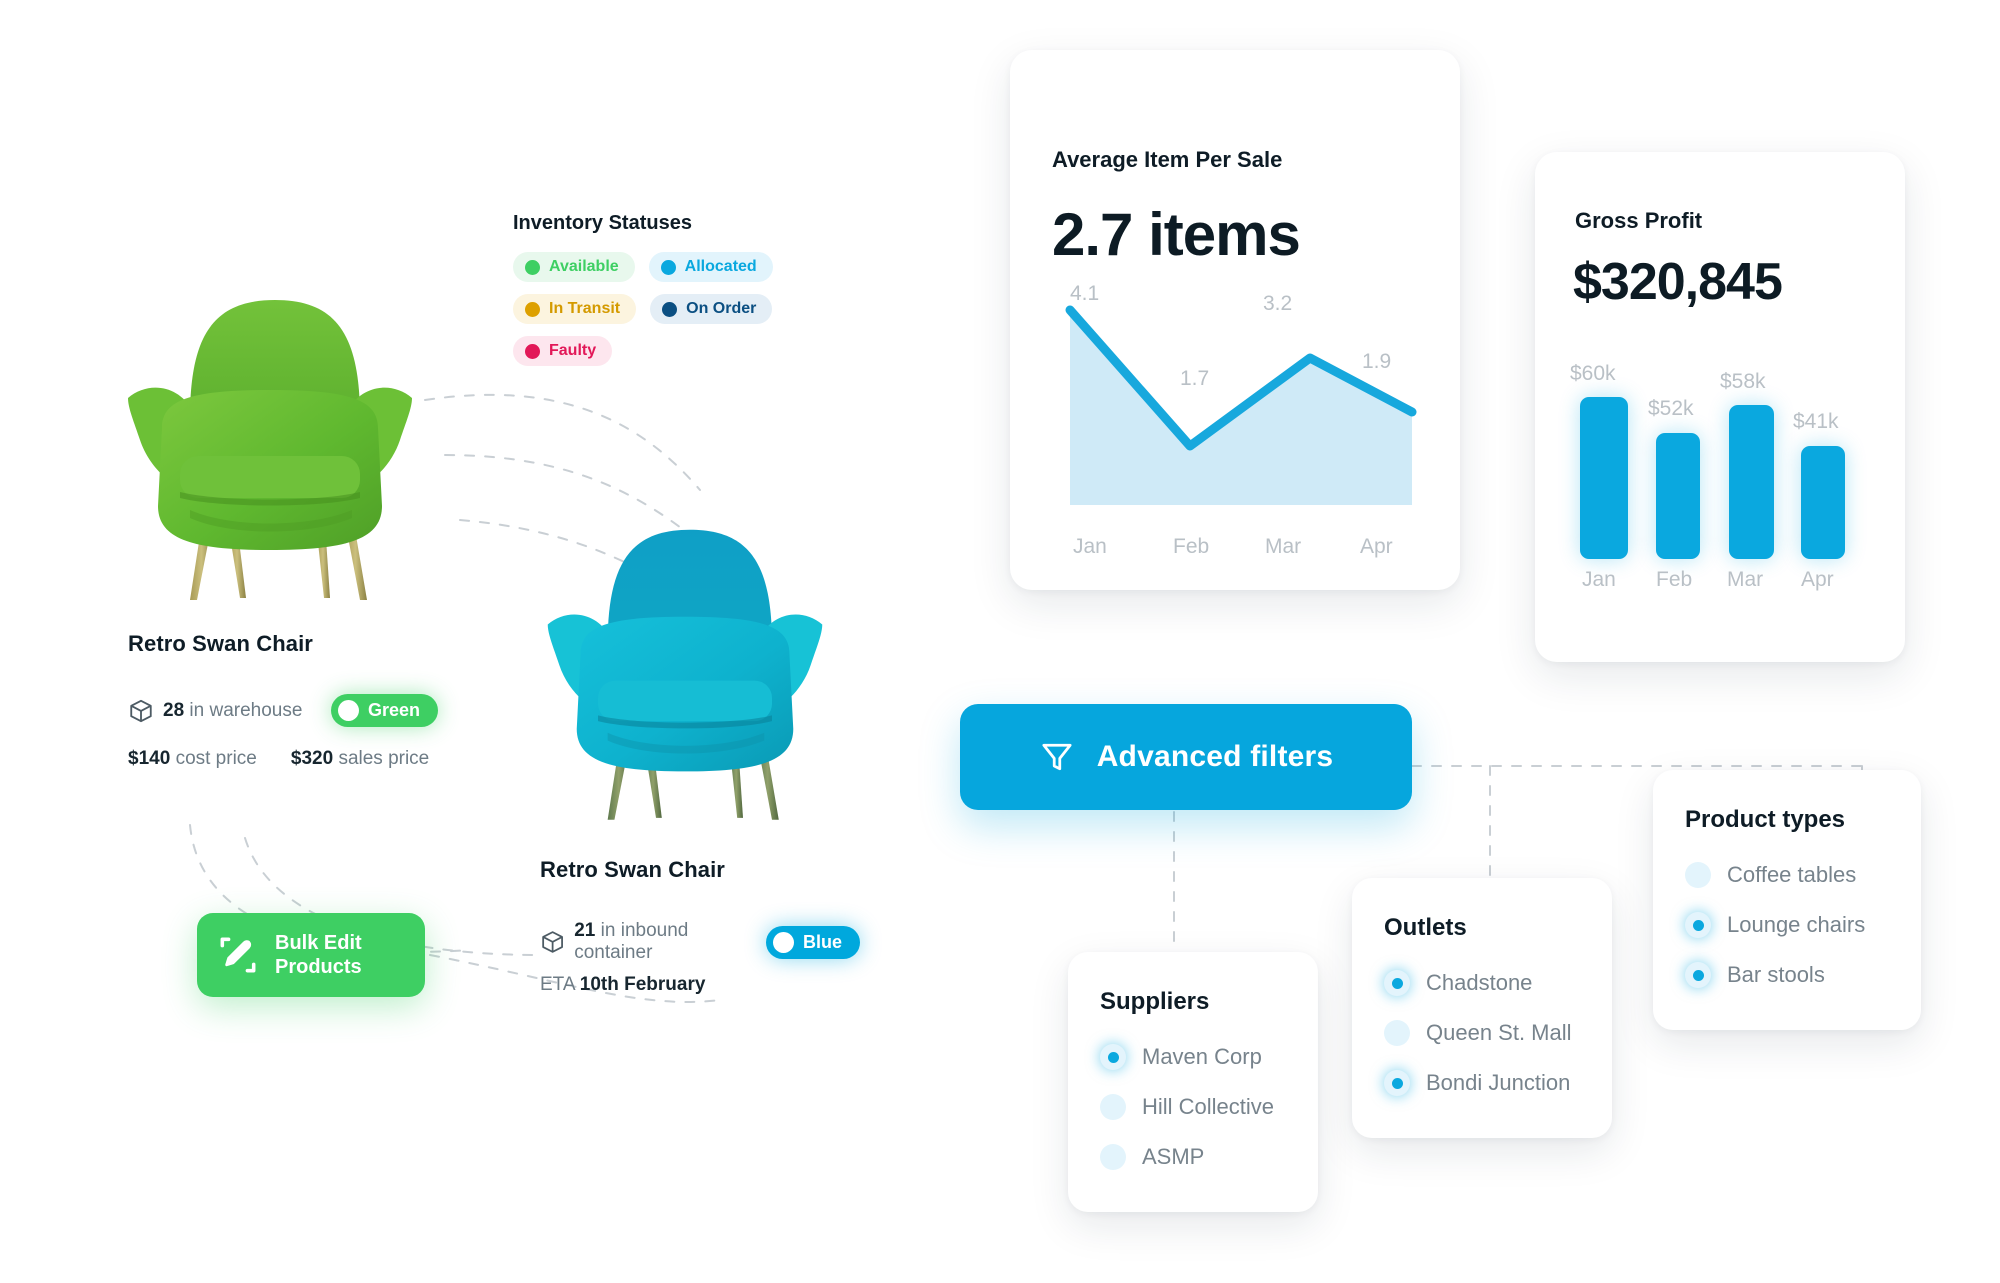 This screenshot has width=2000, height=1283. Describe the element at coordinates (1678, 496) in the screenshot. I see `bar-feb` at that location.